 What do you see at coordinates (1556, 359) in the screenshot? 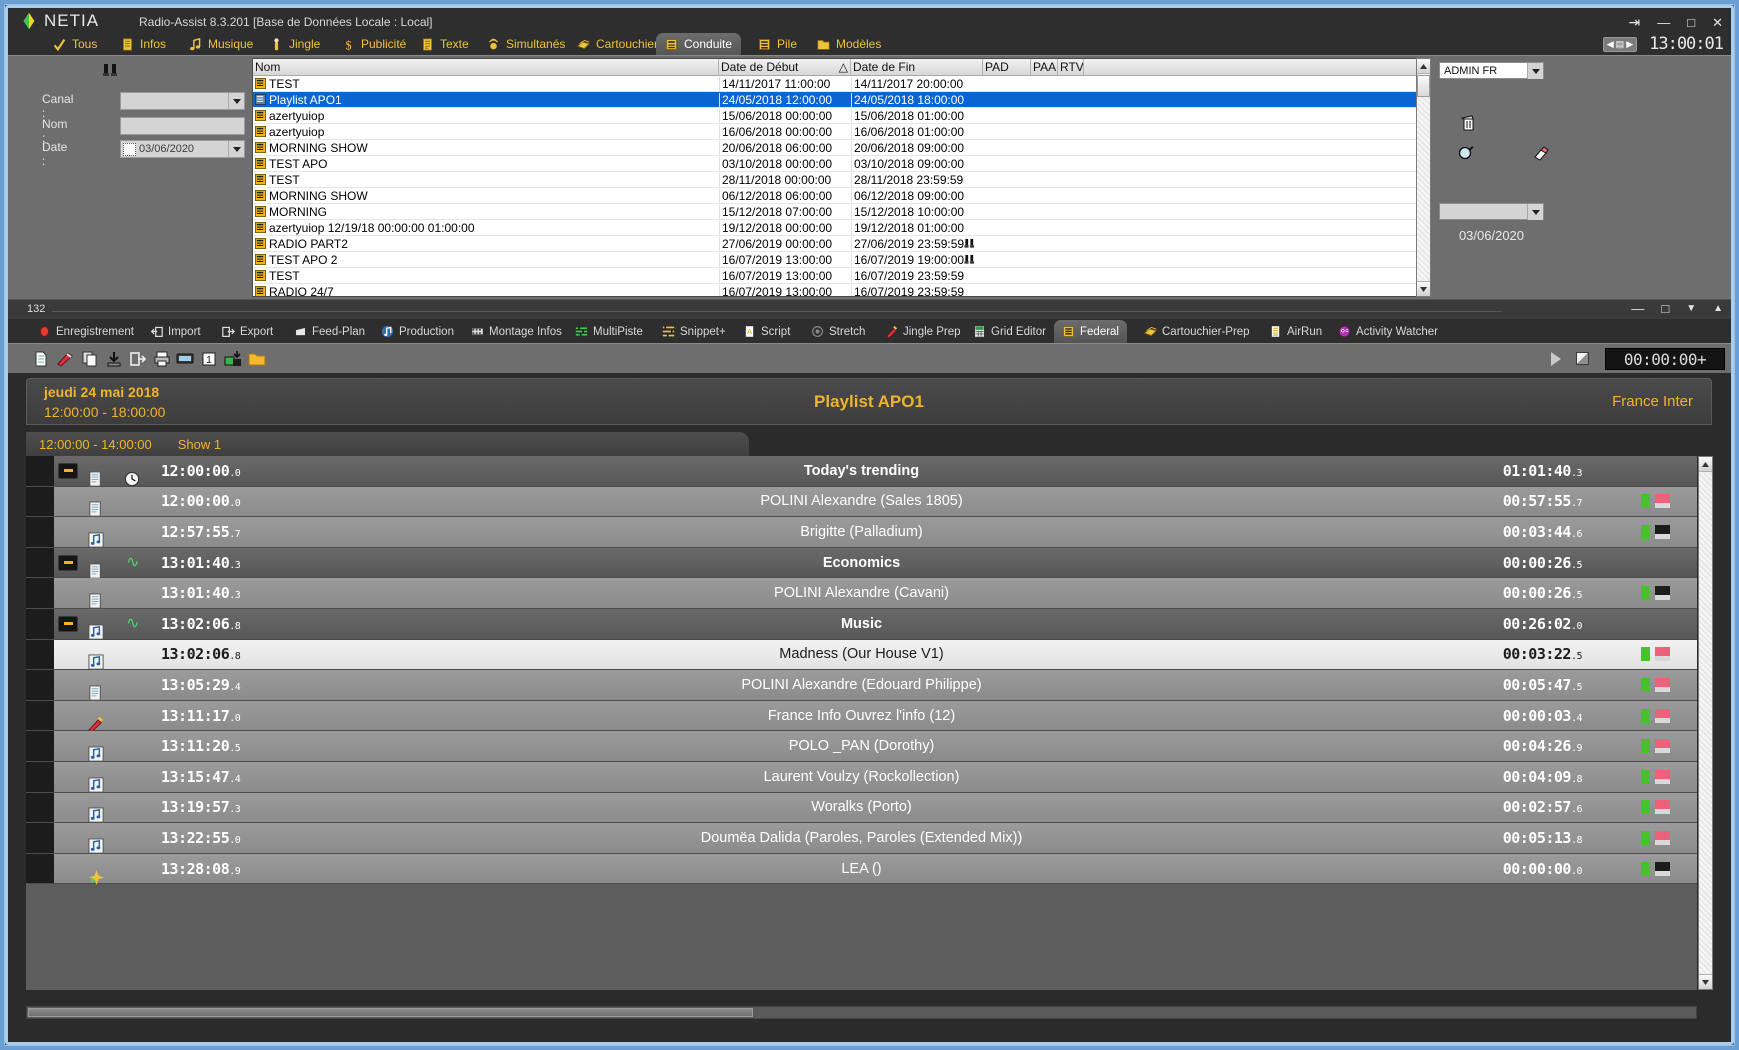
I see `play-button` at bounding box center [1556, 359].